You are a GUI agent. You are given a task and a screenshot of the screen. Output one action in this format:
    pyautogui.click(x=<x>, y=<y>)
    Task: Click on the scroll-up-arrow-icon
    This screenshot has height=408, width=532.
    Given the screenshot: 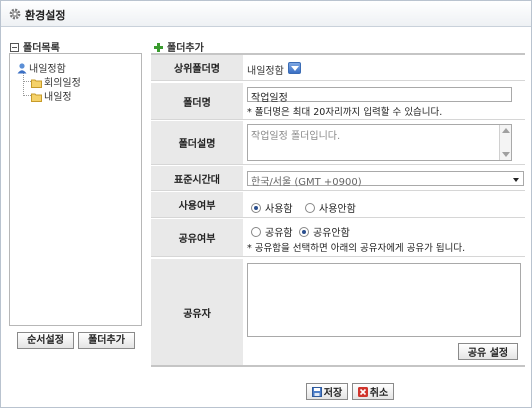 What is the action you would take?
    pyautogui.click(x=506, y=130)
    